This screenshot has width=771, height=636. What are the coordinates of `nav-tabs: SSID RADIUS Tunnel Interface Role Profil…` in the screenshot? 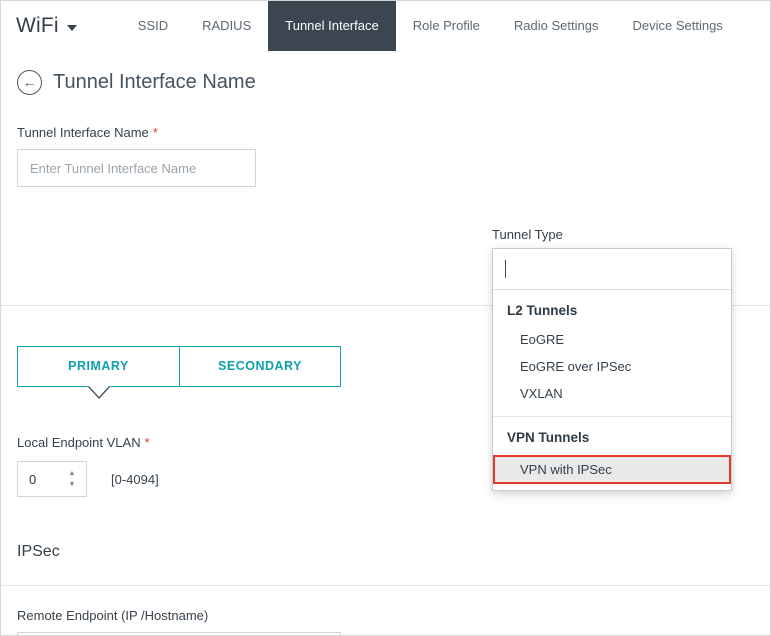 It's located at (430, 26).